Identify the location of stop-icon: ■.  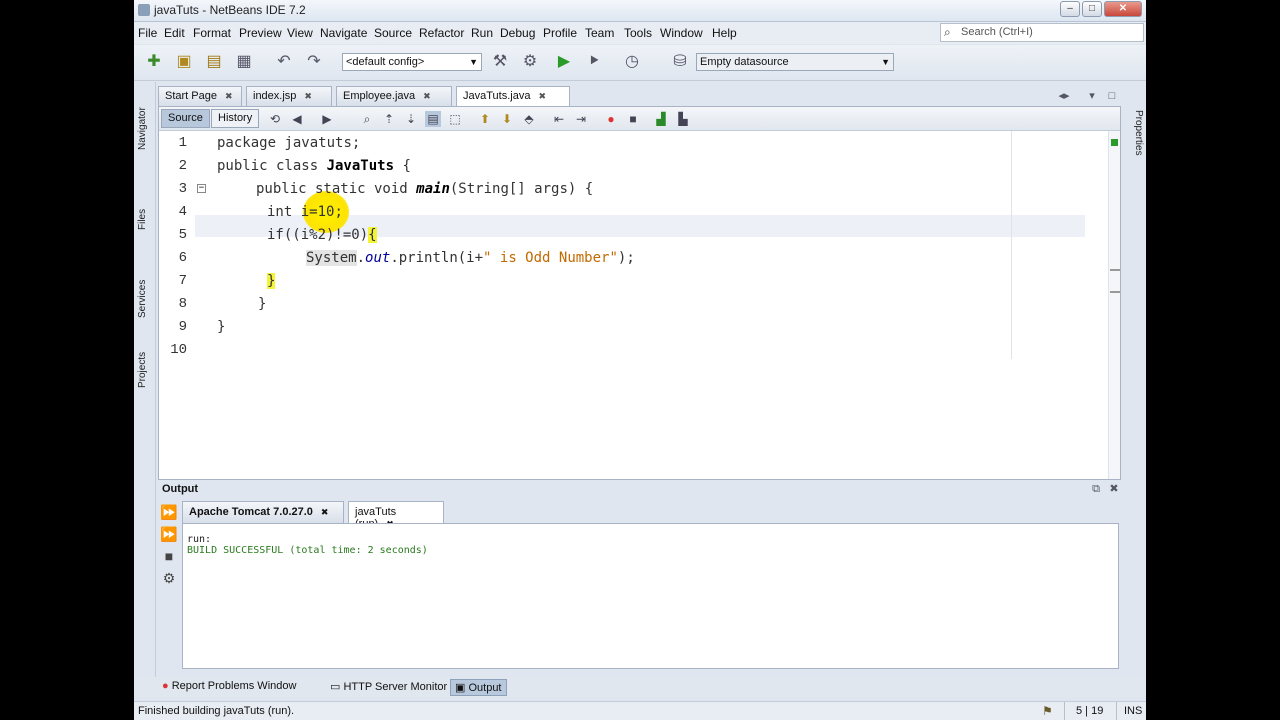
(169, 556).